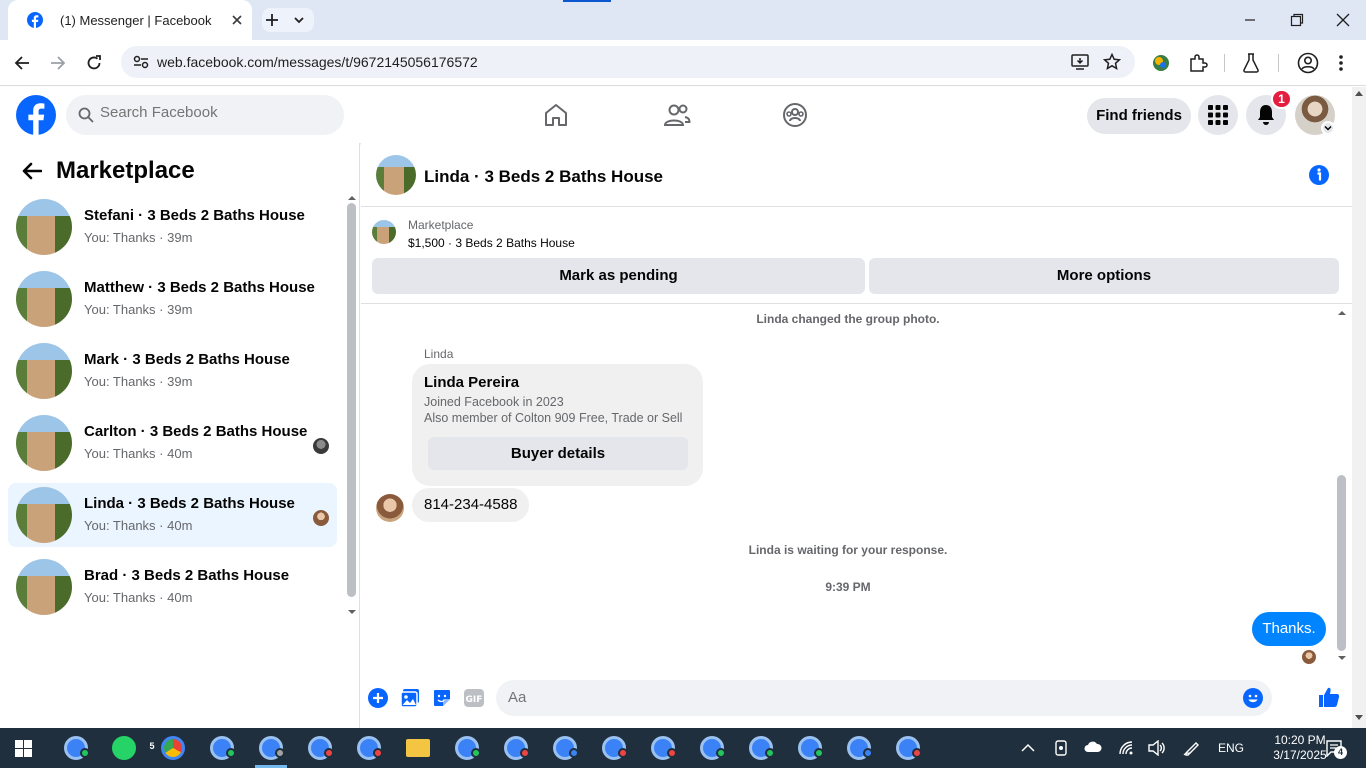  What do you see at coordinates (1139, 116) in the screenshot?
I see `find-friends-button: Find friends` at bounding box center [1139, 116].